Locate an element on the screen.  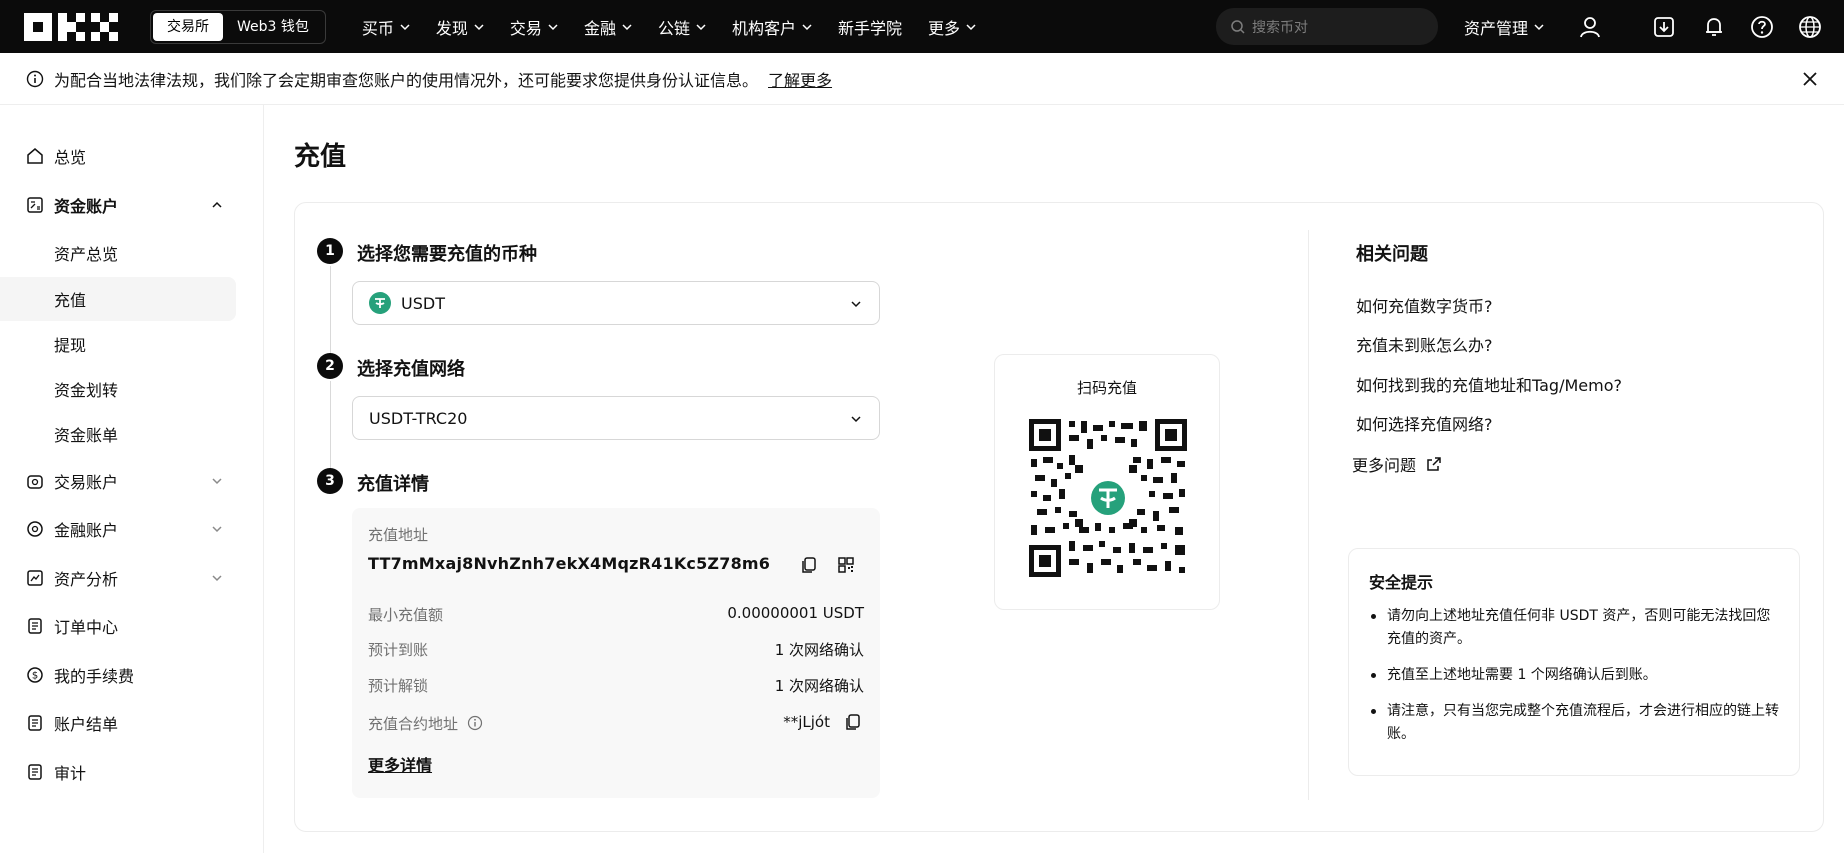
nav-buy-crypto: 买币 is located at coordinates (386, 27).